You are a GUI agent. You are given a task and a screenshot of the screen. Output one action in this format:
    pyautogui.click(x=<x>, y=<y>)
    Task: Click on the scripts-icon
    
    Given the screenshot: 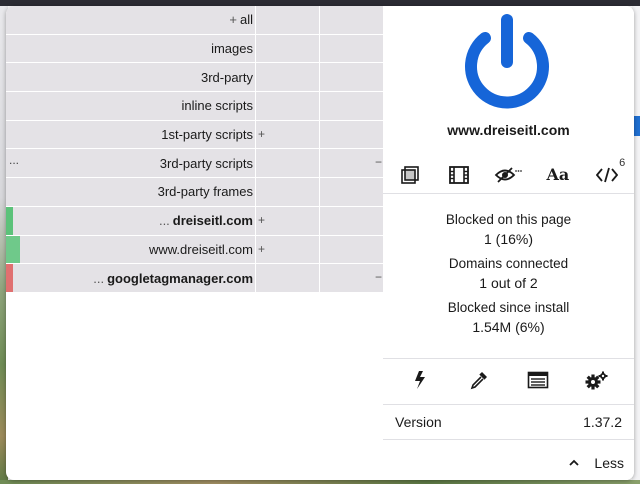 What is the action you would take?
    pyautogui.click(x=607, y=174)
    